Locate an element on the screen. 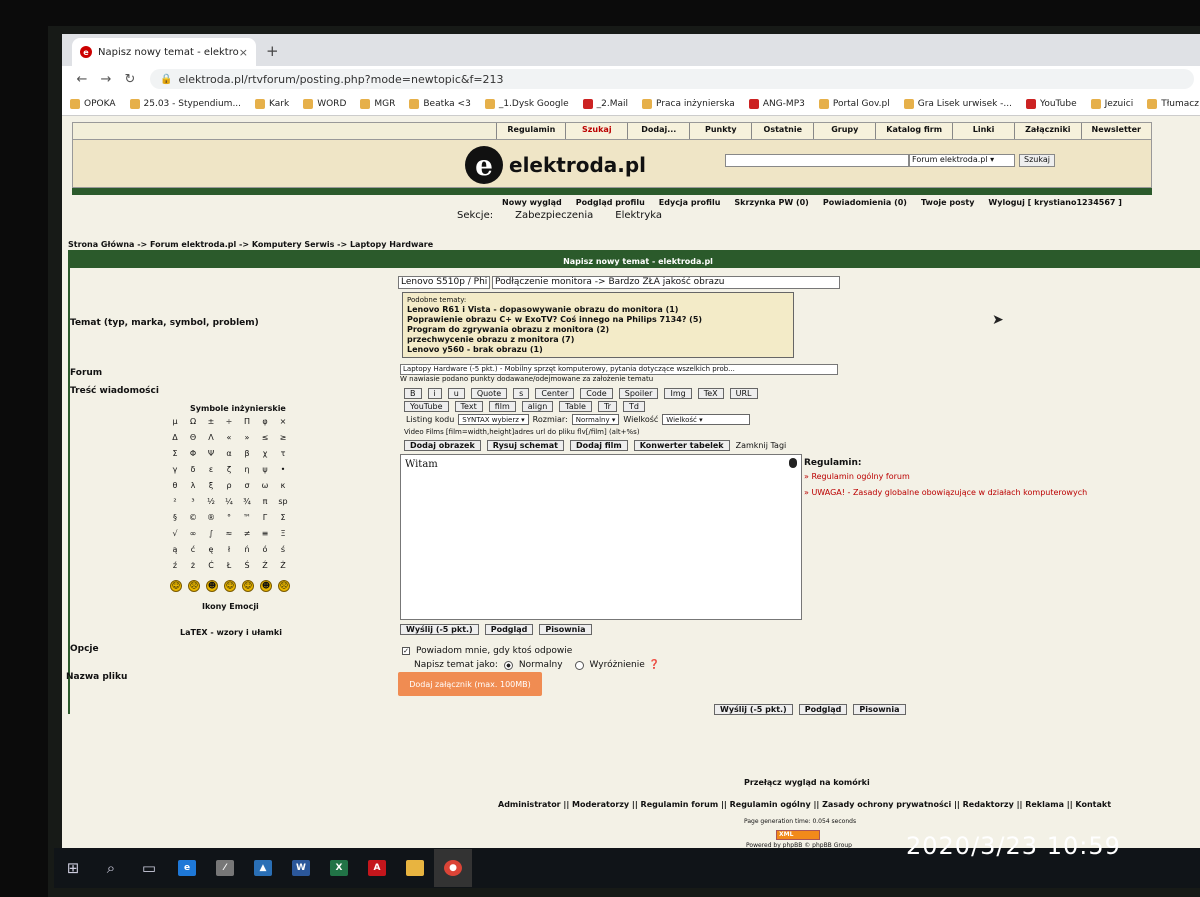 This screenshot has width=1200, height=897. symbol-button: ® is located at coordinates (211, 518).